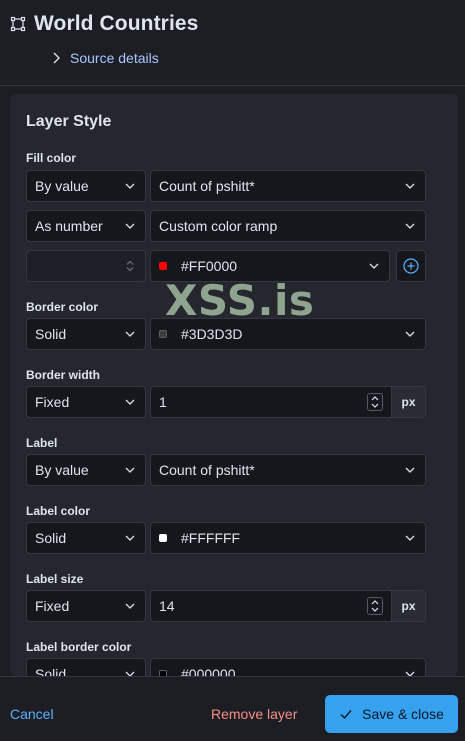 Image resolution: width=465 pixels, height=741 pixels. I want to click on color-stop-hex: #FF0000, so click(209, 266).